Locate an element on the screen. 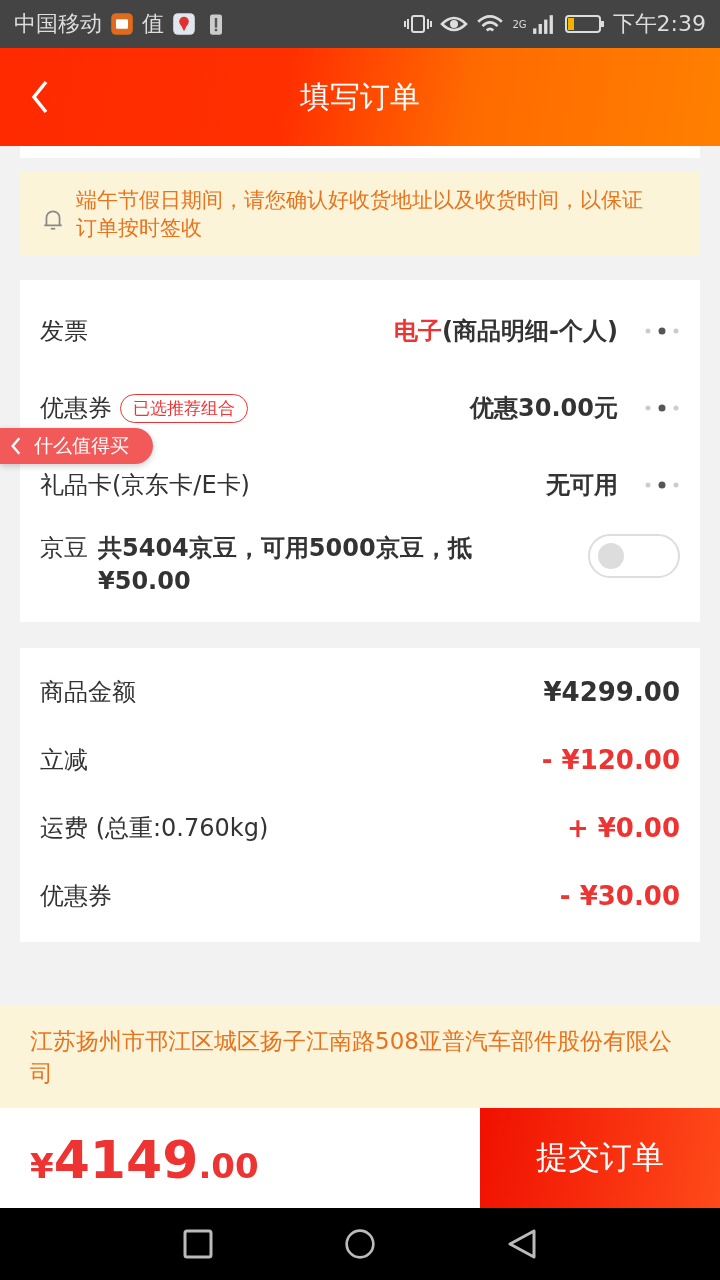 The image size is (720, 1280). address-text: 江苏扬州市邗江区城区扬子江南路508亚普汽车部件股份有限公司 is located at coordinates (351, 1057).